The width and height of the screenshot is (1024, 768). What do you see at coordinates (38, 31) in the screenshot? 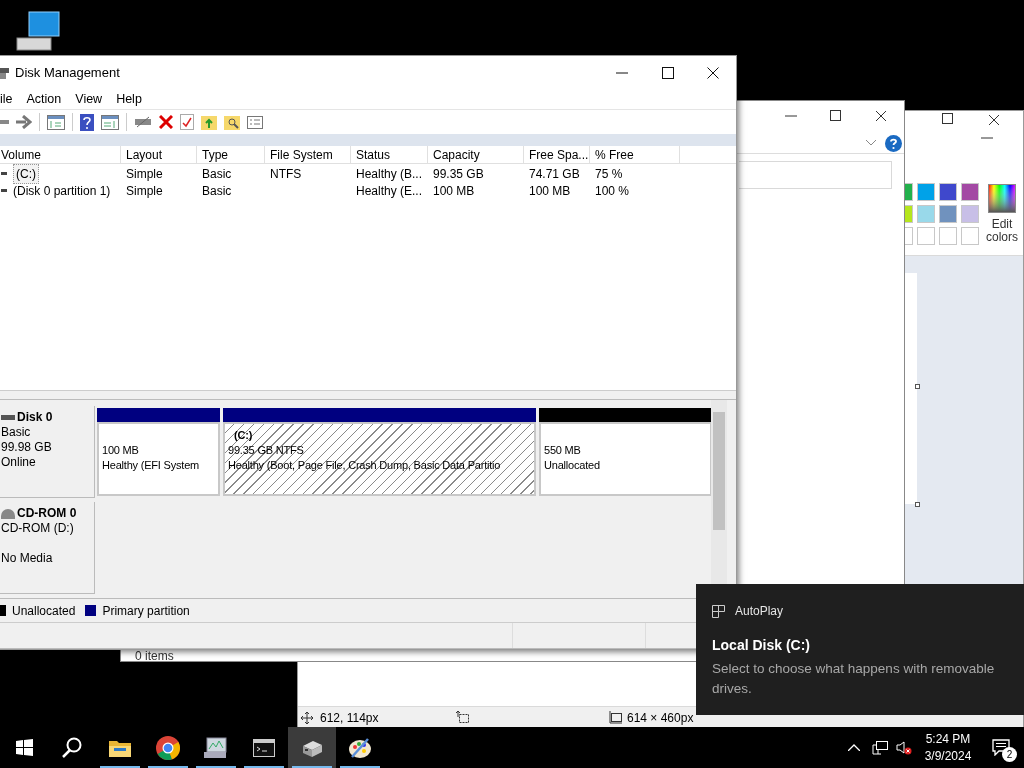
I see `computer-icon` at bounding box center [38, 31].